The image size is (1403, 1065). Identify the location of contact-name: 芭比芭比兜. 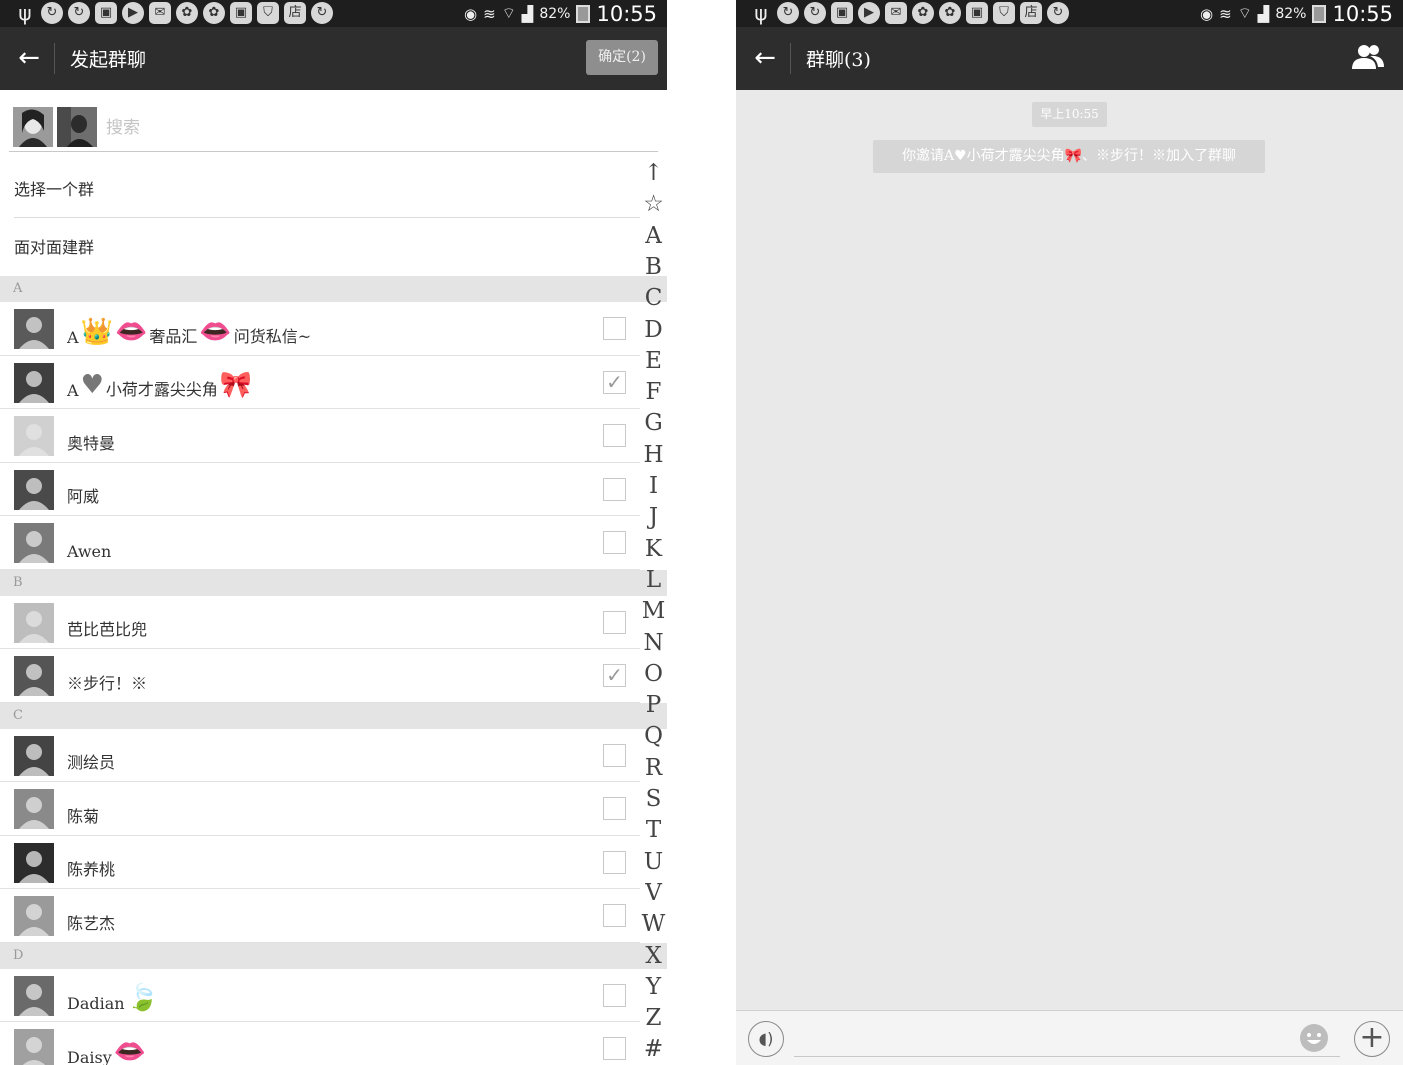
(107, 628).